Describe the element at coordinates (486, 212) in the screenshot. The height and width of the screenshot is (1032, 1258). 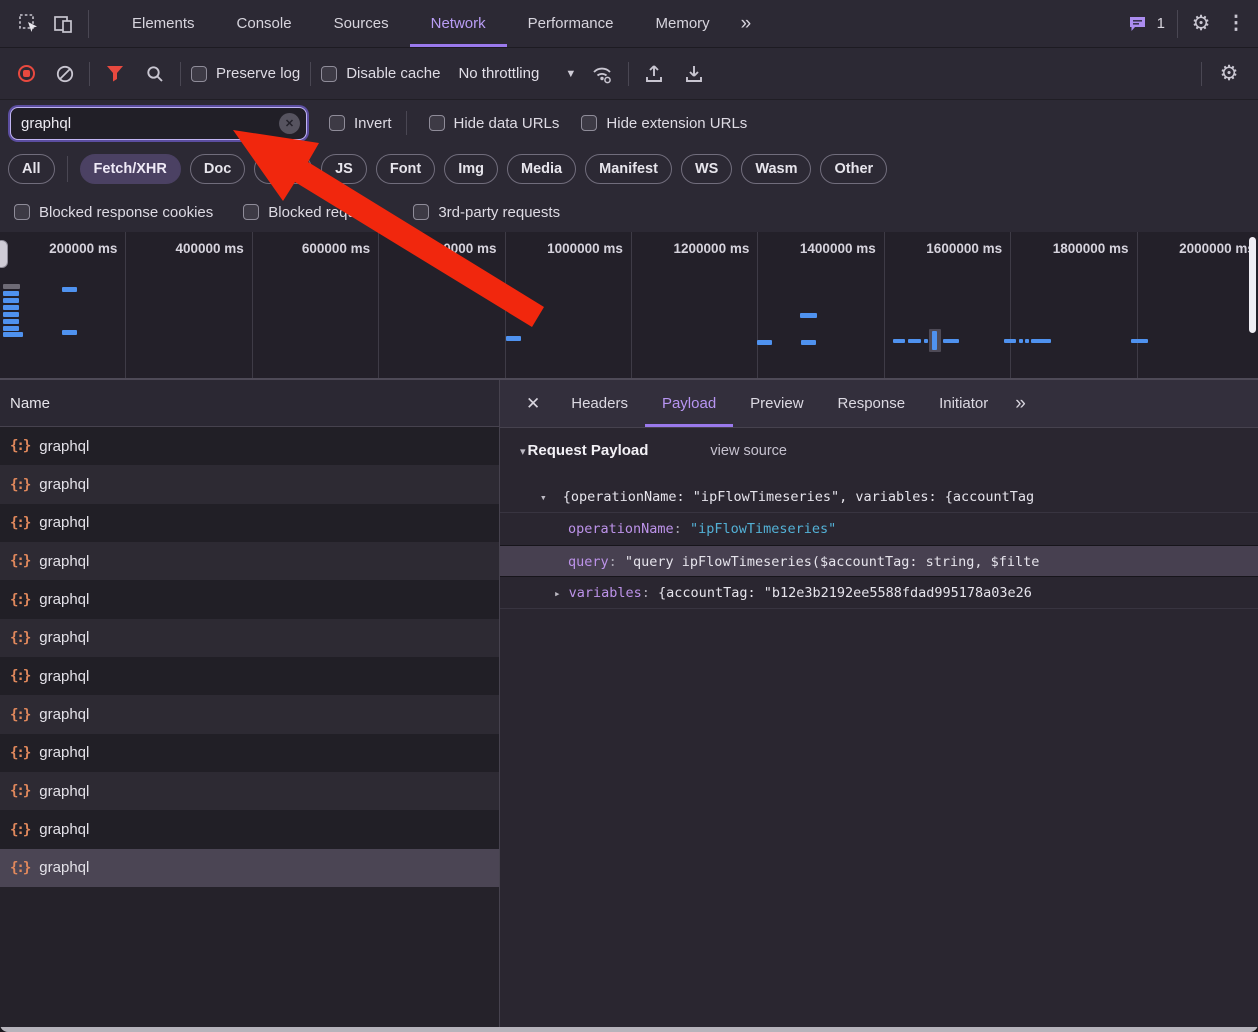
I see `third-party-toggle: 3rd-party requests` at that location.